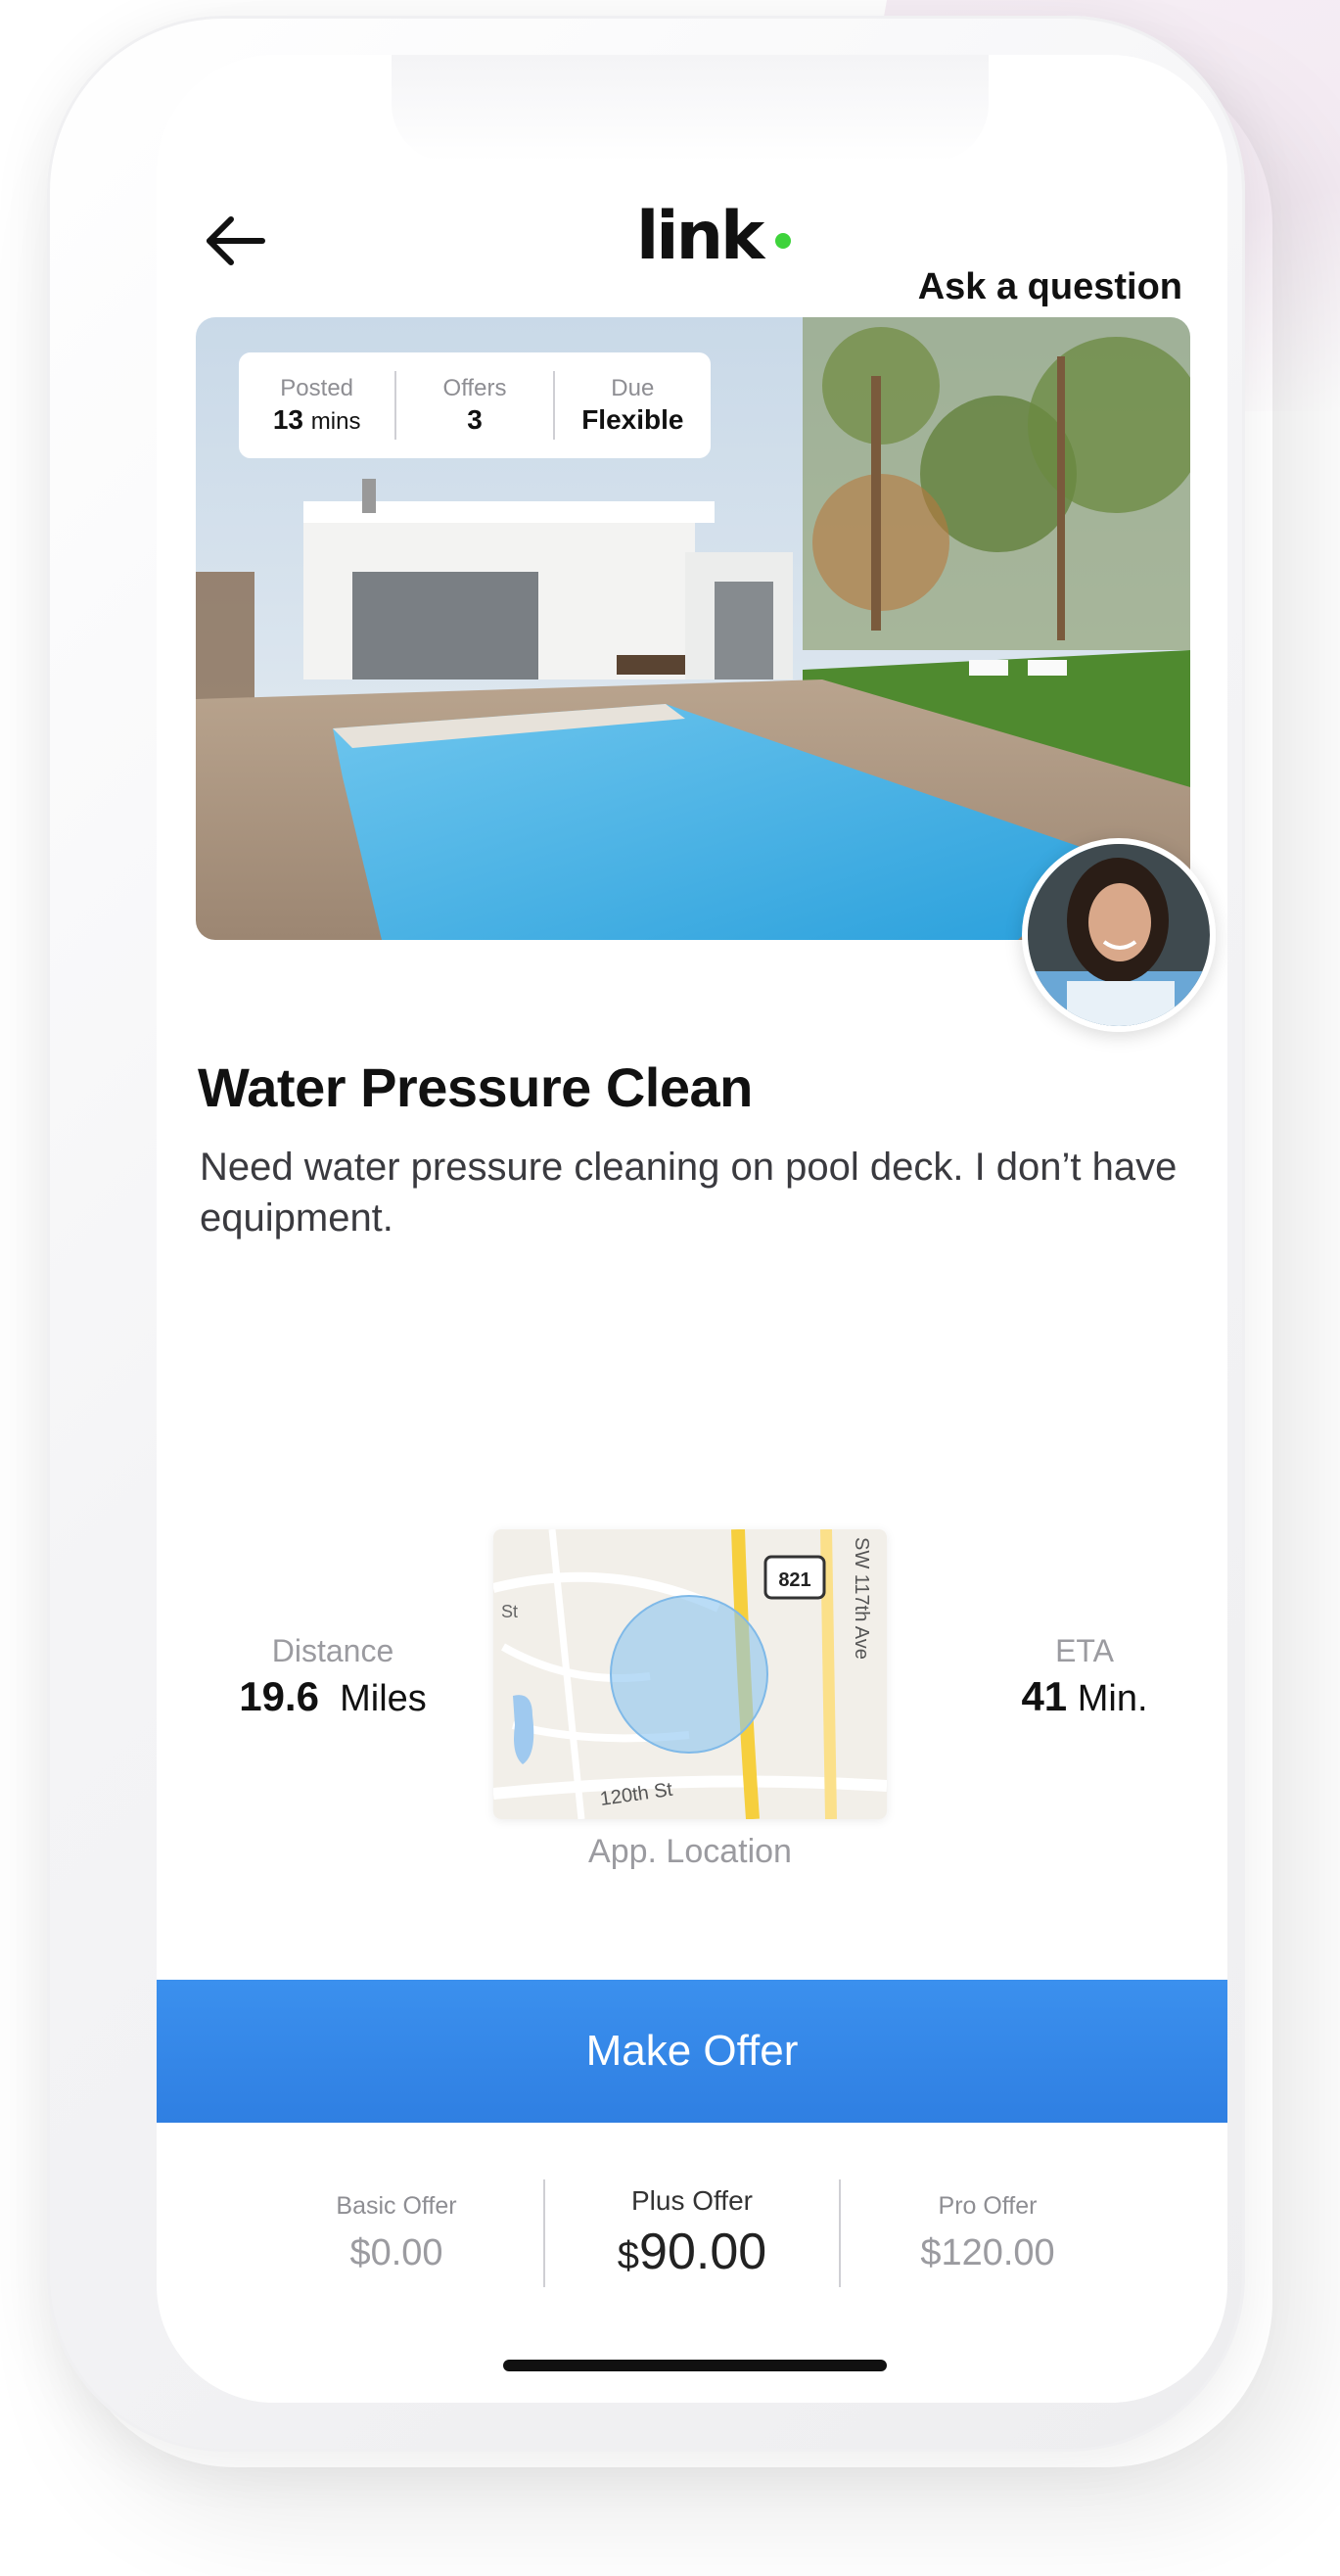 This screenshot has width=1340, height=2576. What do you see at coordinates (383, 1698) in the screenshot?
I see `distance-unit: Miles` at bounding box center [383, 1698].